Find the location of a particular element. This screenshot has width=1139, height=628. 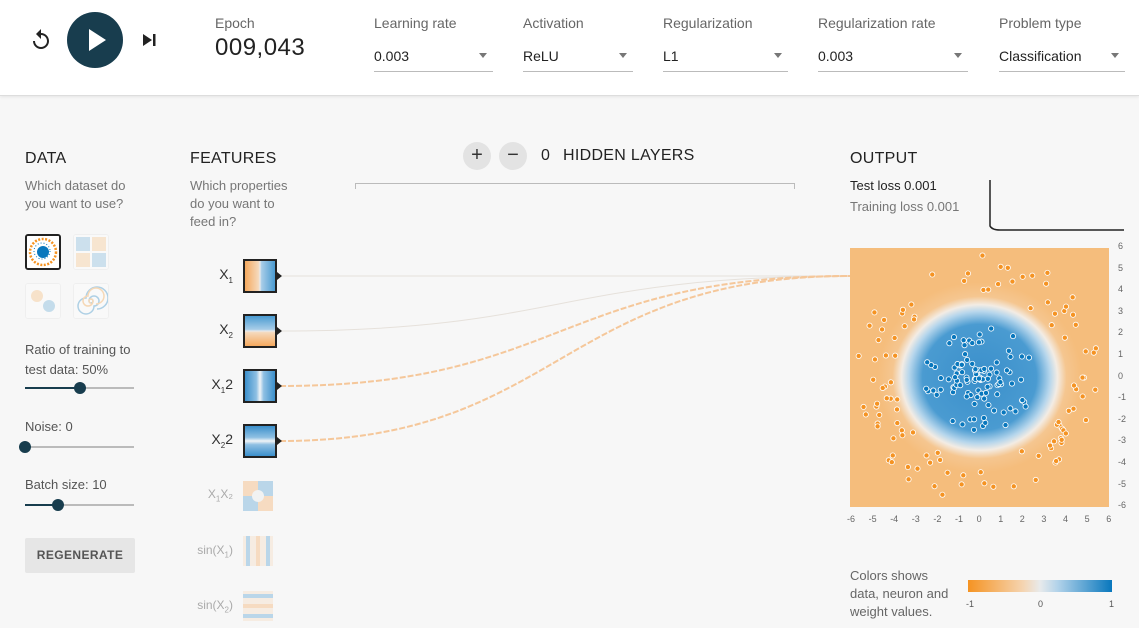

feature-x1-label: X1 is located at coordinates (226, 275).